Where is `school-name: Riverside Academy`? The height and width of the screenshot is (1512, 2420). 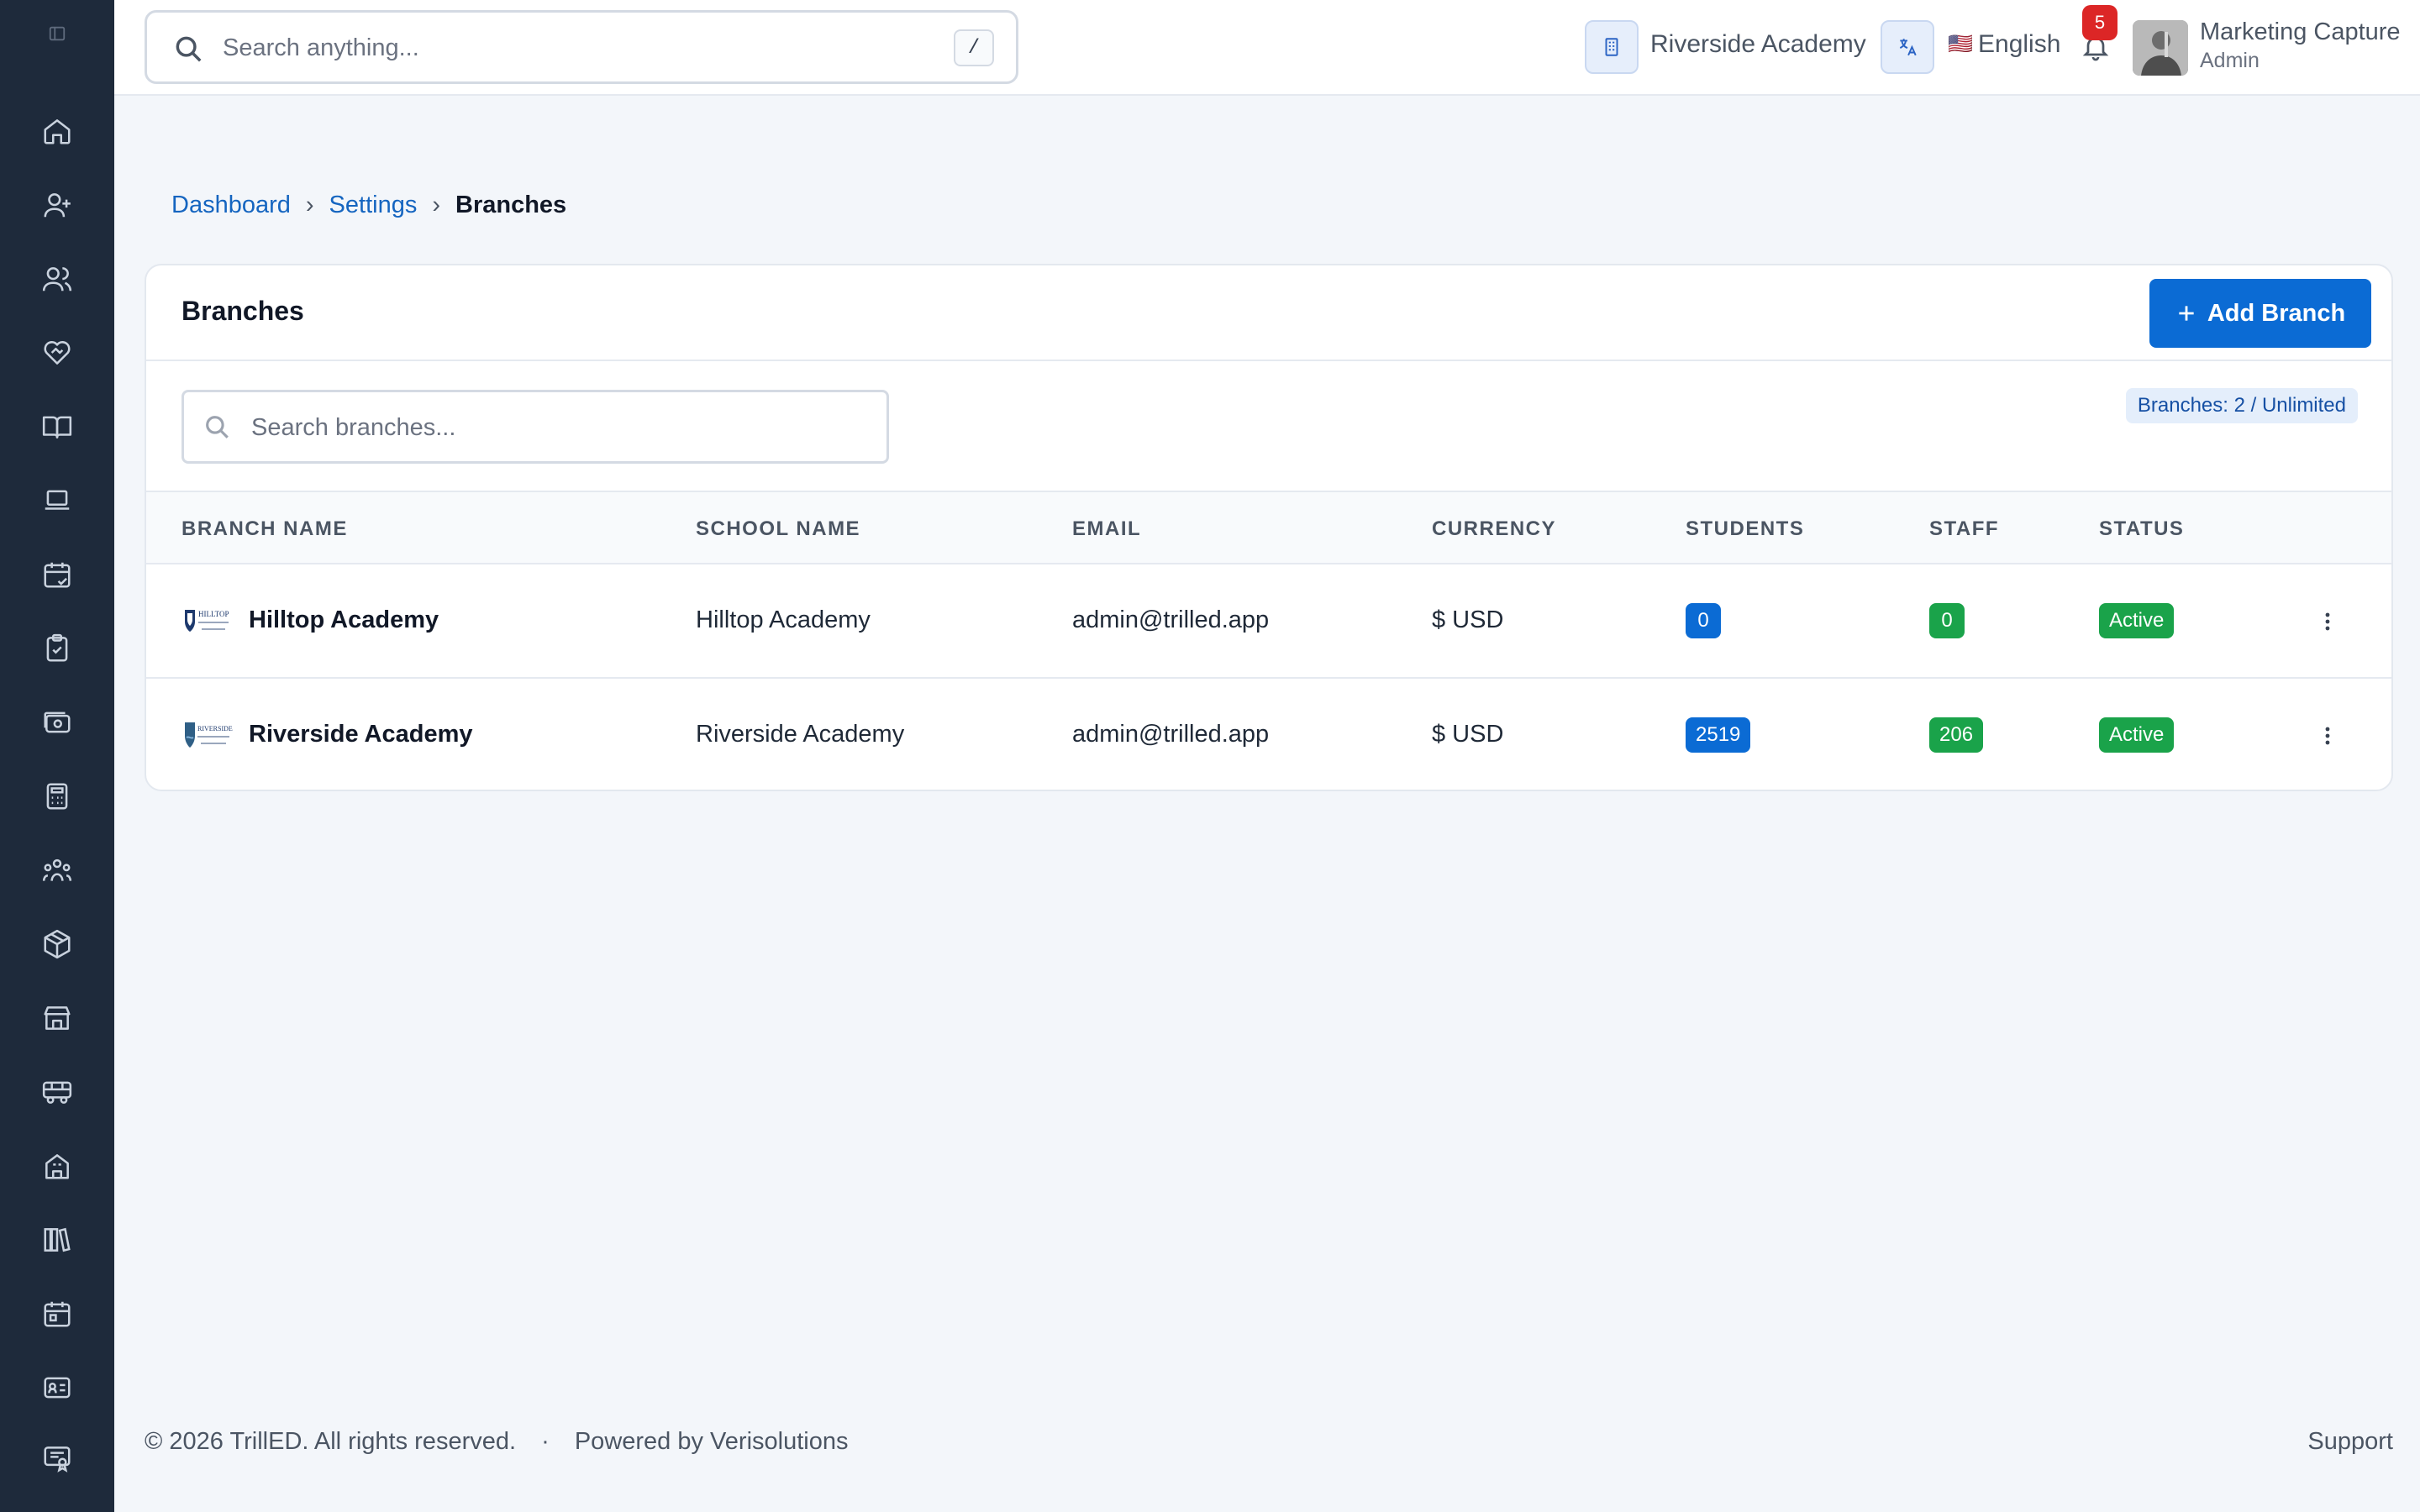
school-name: Riverside Academy is located at coordinates (1758, 44).